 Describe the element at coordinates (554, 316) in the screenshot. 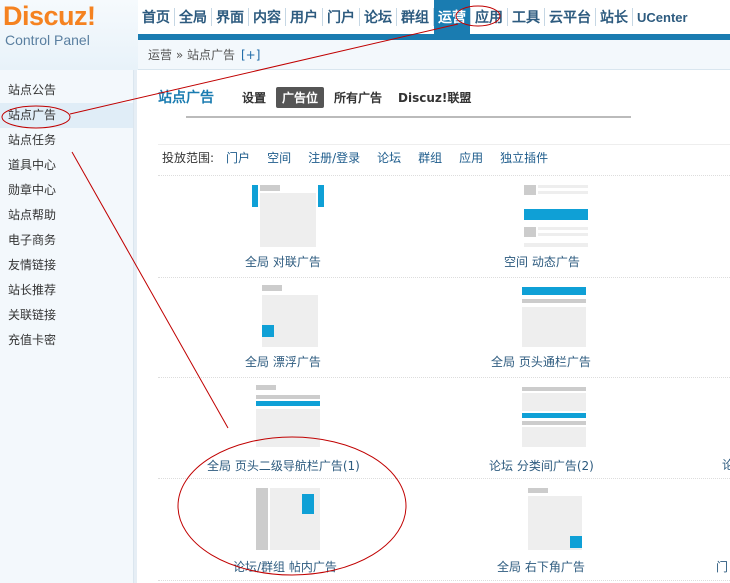

I see `header-banner-thumbnail` at that location.